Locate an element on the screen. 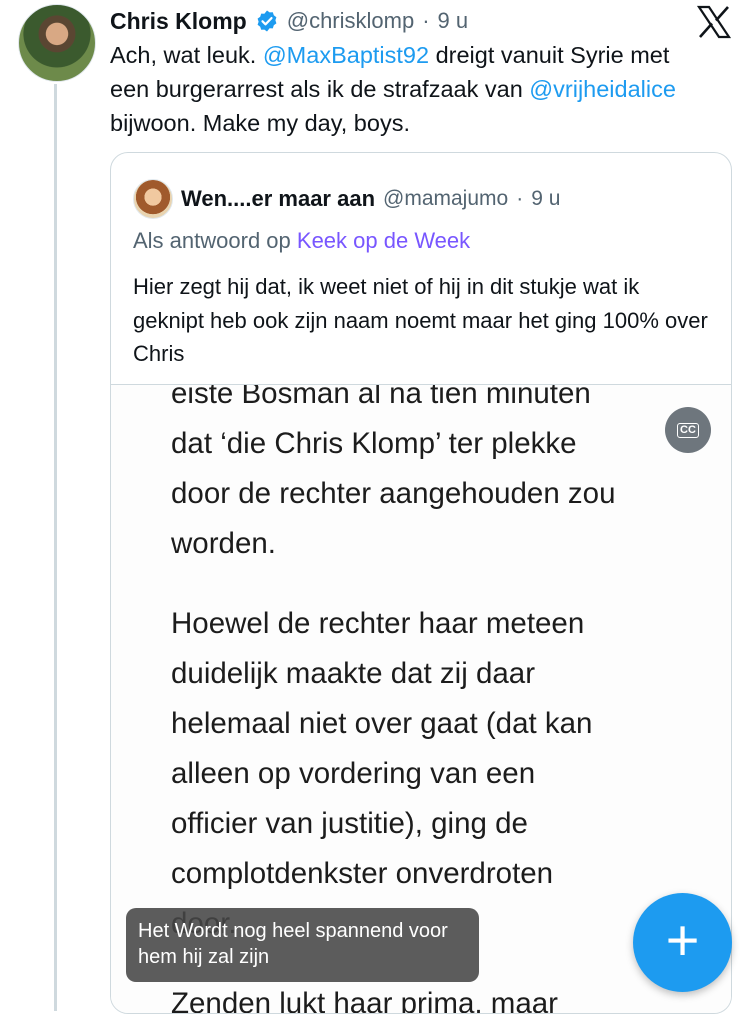 This screenshot has height=1014, width=750. thread-line is located at coordinates (55, 547).